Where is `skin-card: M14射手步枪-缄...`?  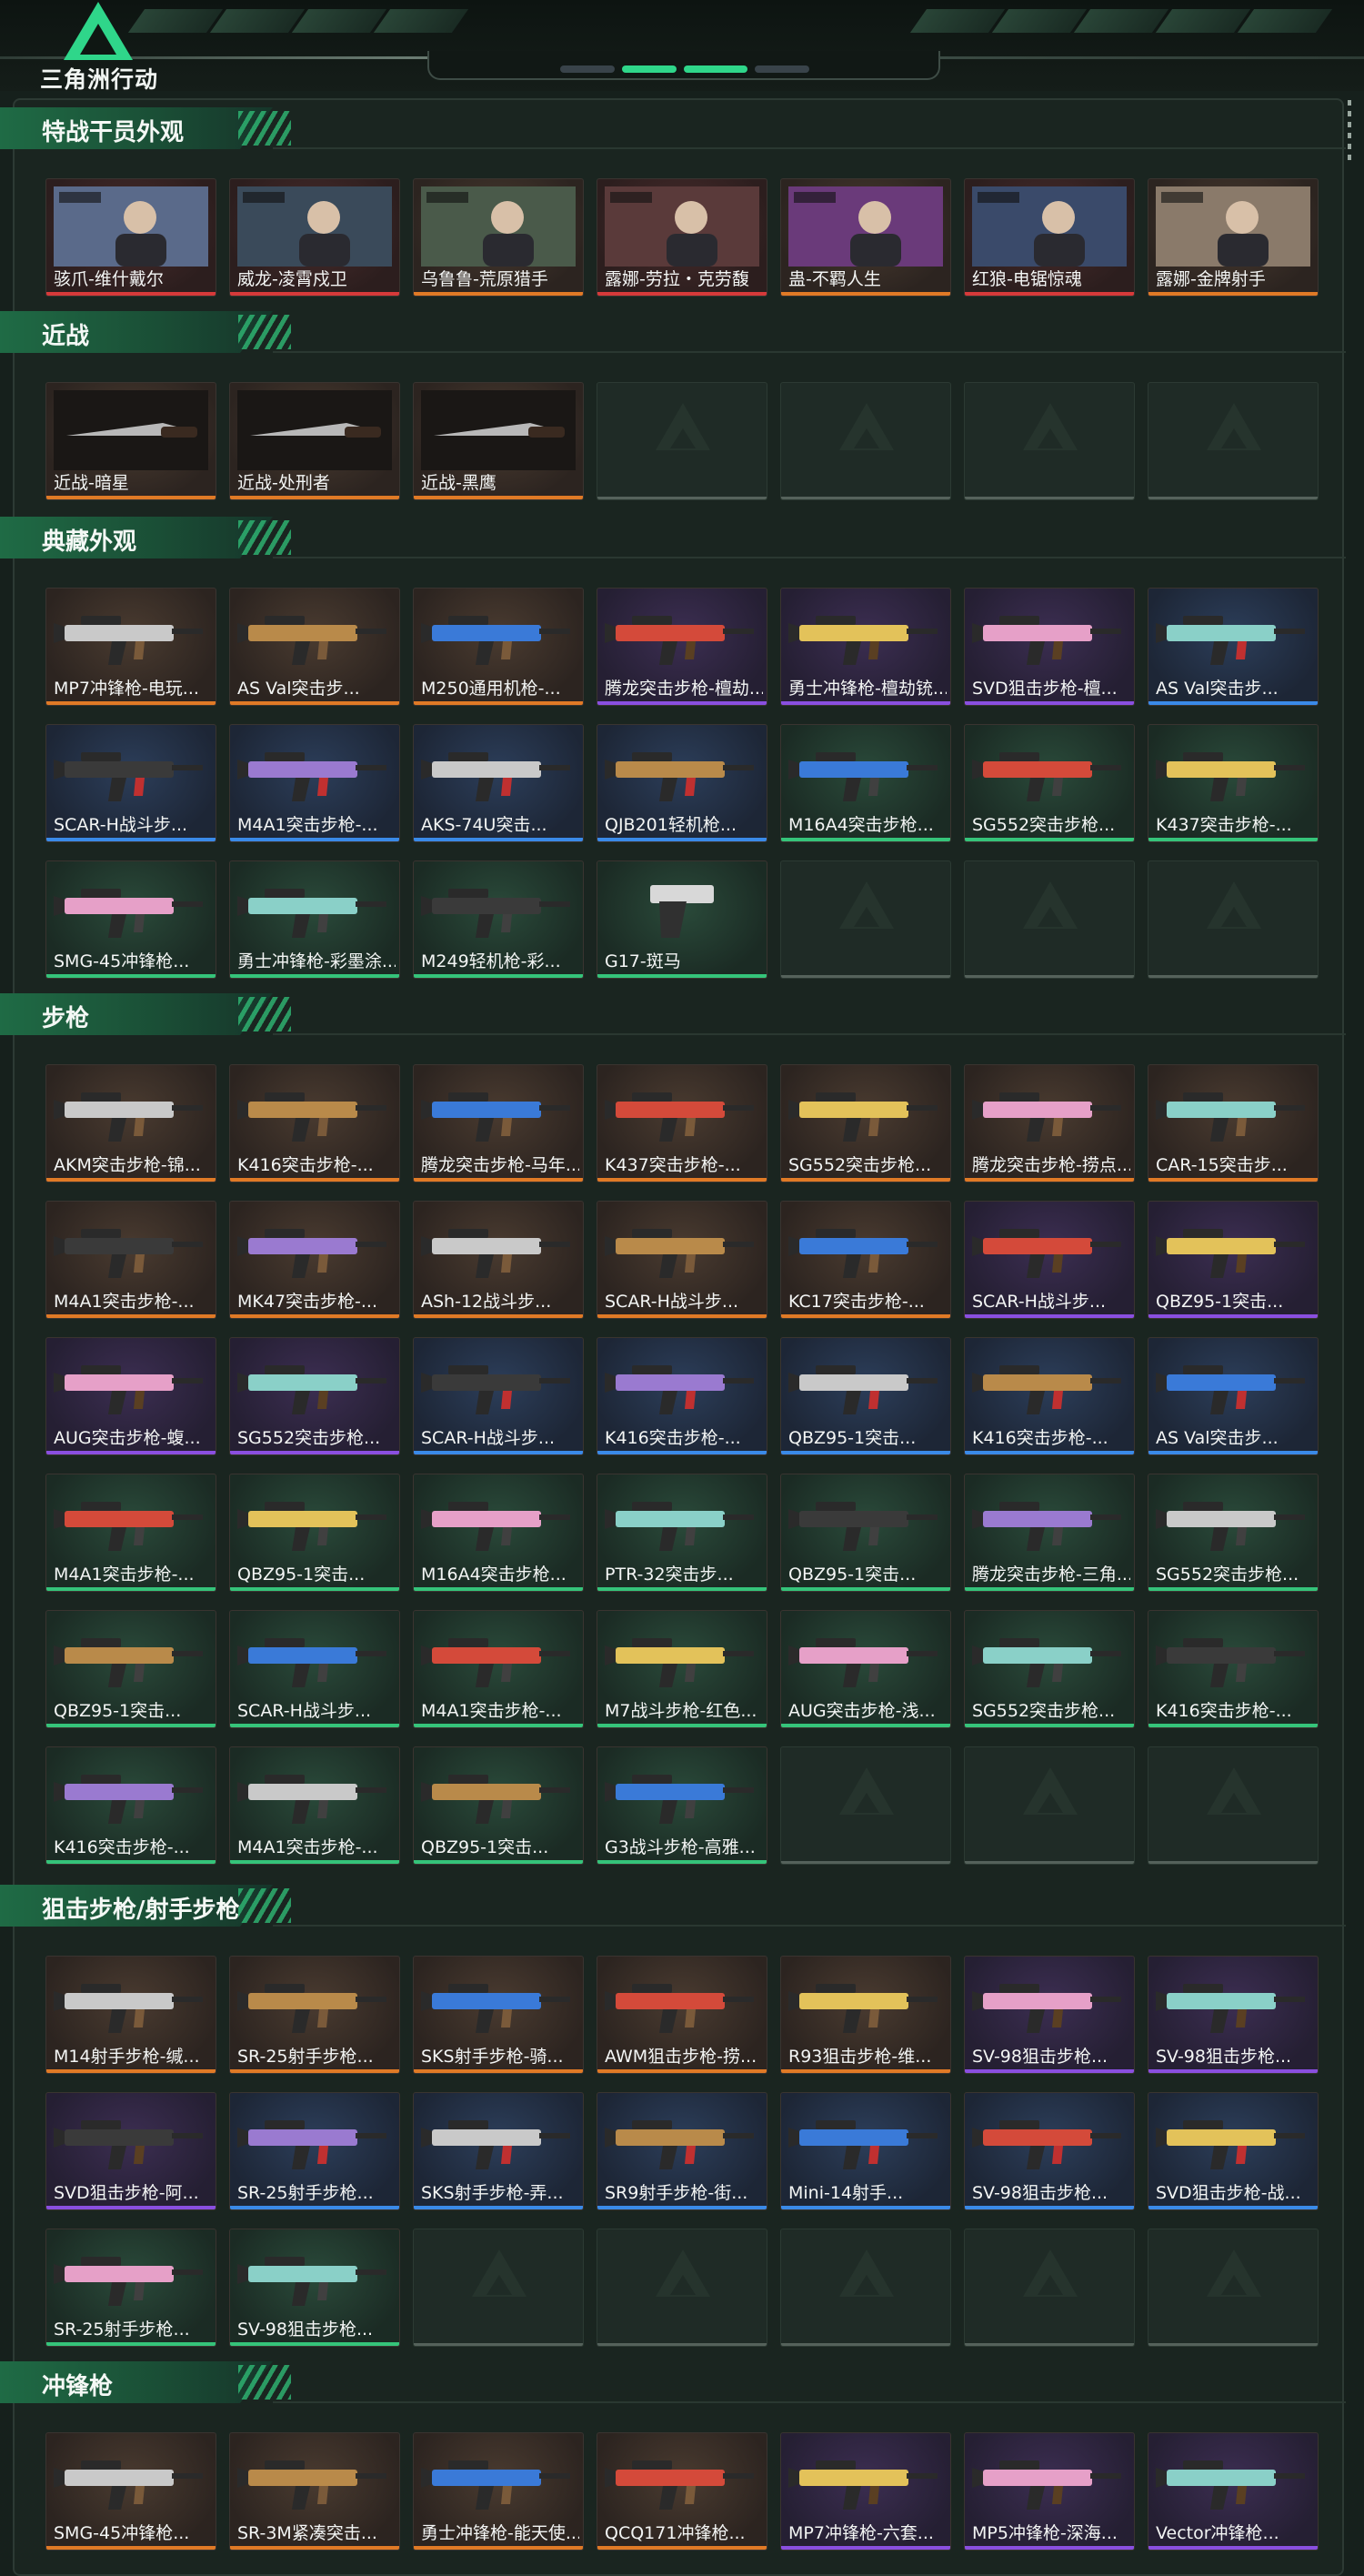 skin-card: M14射手步枪-缄... is located at coordinates (130, 2015).